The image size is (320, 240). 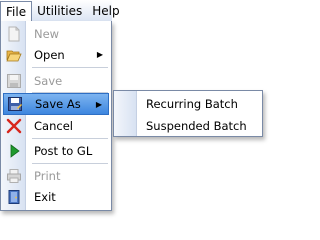 What do you see at coordinates (48, 80) in the screenshot?
I see `menu-item-label: Save` at bounding box center [48, 80].